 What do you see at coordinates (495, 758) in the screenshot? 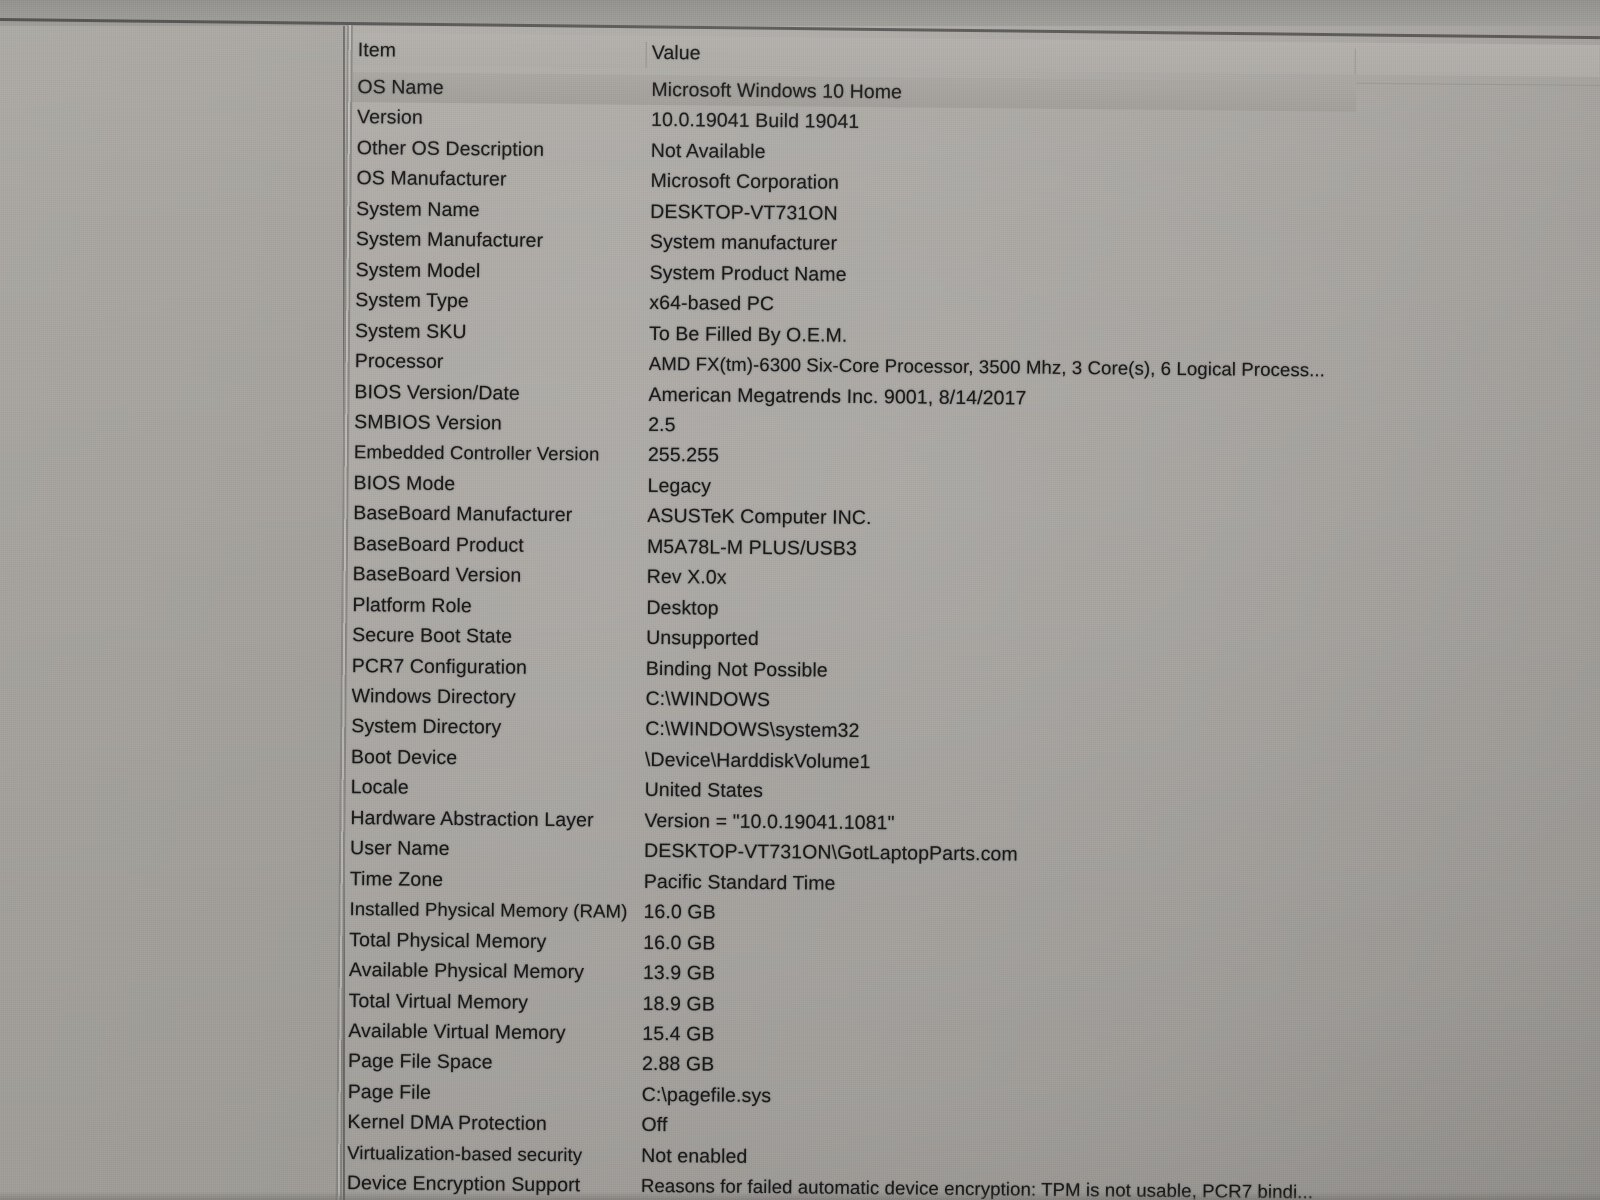
I see `row-item-cell: Boot Device` at bounding box center [495, 758].